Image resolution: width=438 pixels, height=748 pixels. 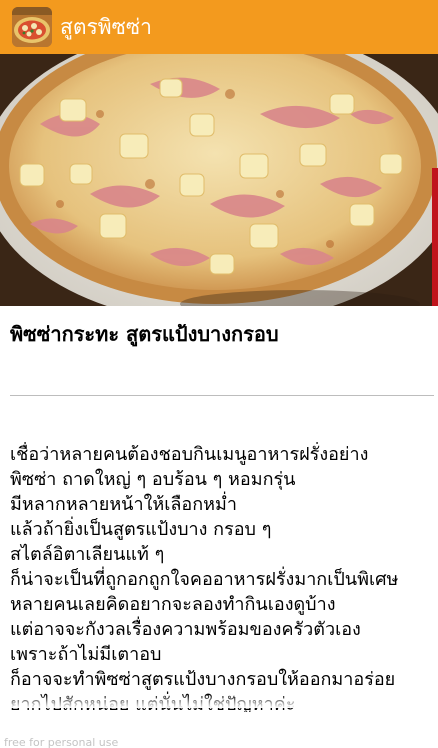 What do you see at coordinates (435, 237) in the screenshot?
I see `scroll-indicator` at bounding box center [435, 237].